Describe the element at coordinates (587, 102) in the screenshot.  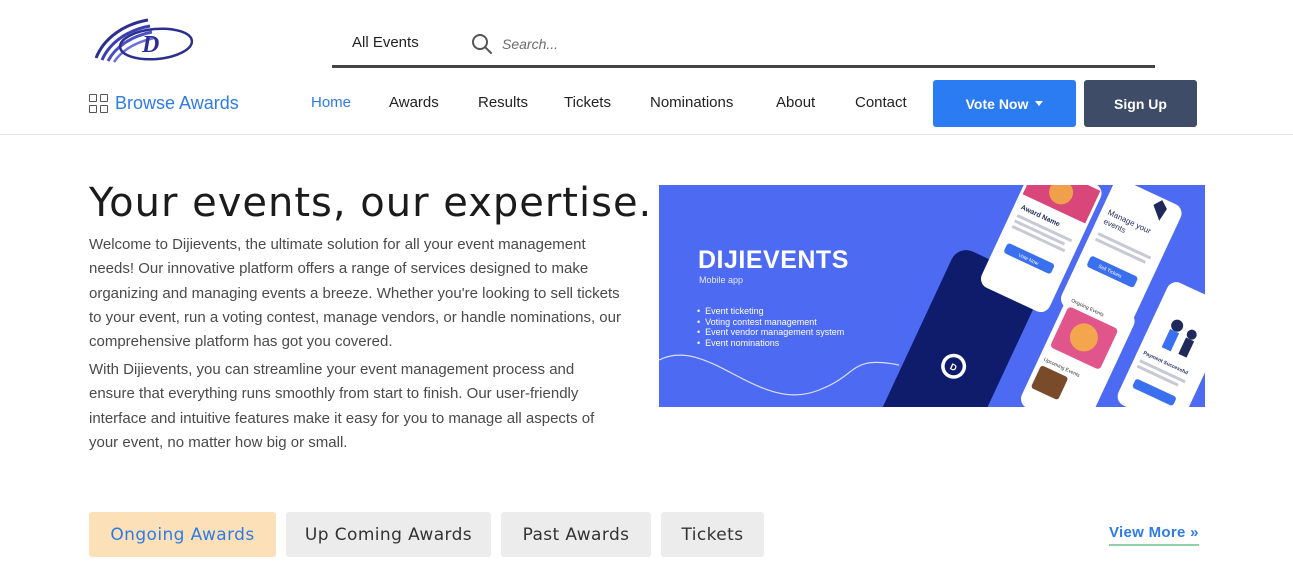
I see `nav-tickets: Tickets` at that location.